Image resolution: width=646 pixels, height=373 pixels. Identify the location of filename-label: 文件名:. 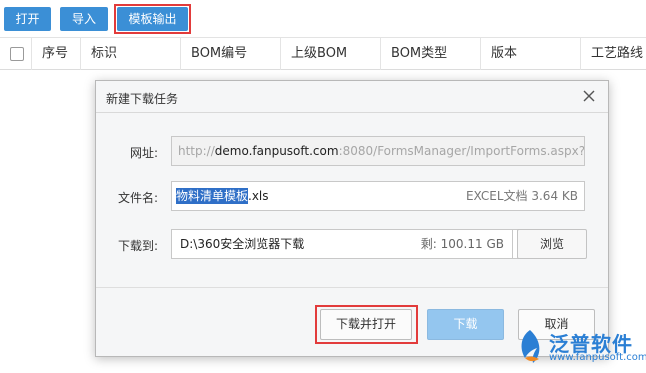
(137, 198).